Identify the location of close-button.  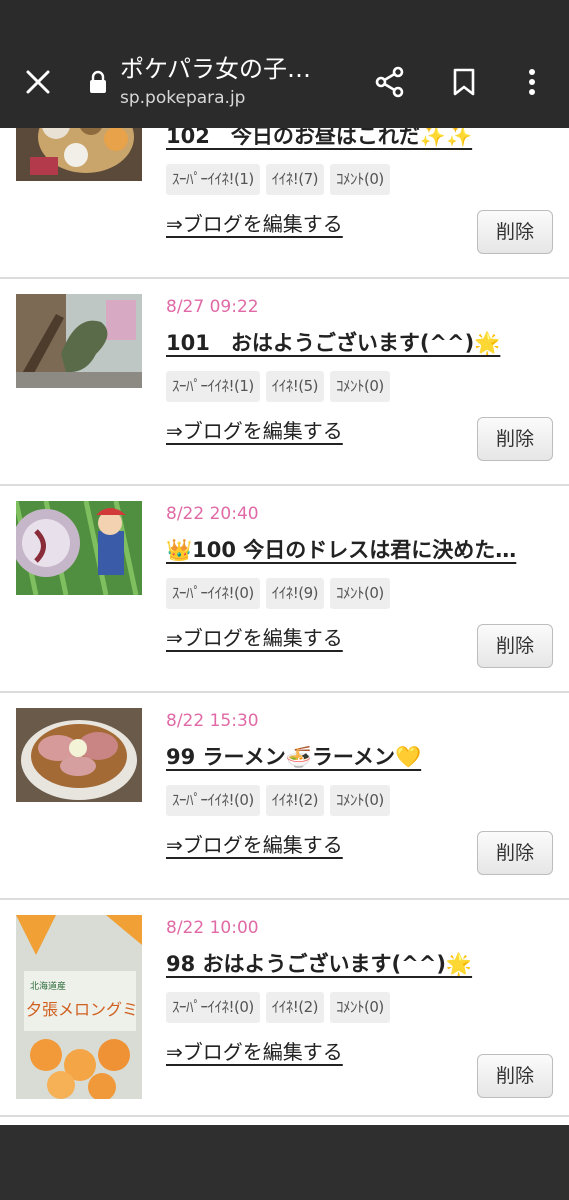
(38, 82).